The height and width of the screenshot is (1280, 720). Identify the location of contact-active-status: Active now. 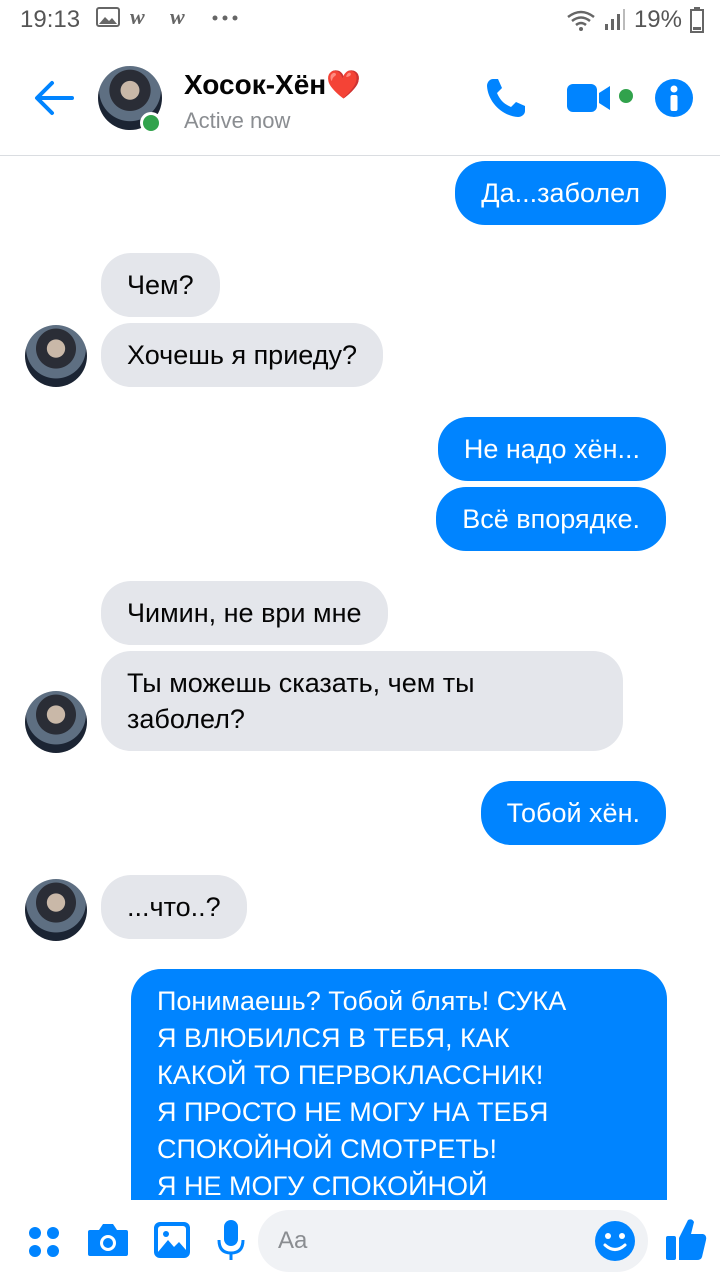
(237, 120).